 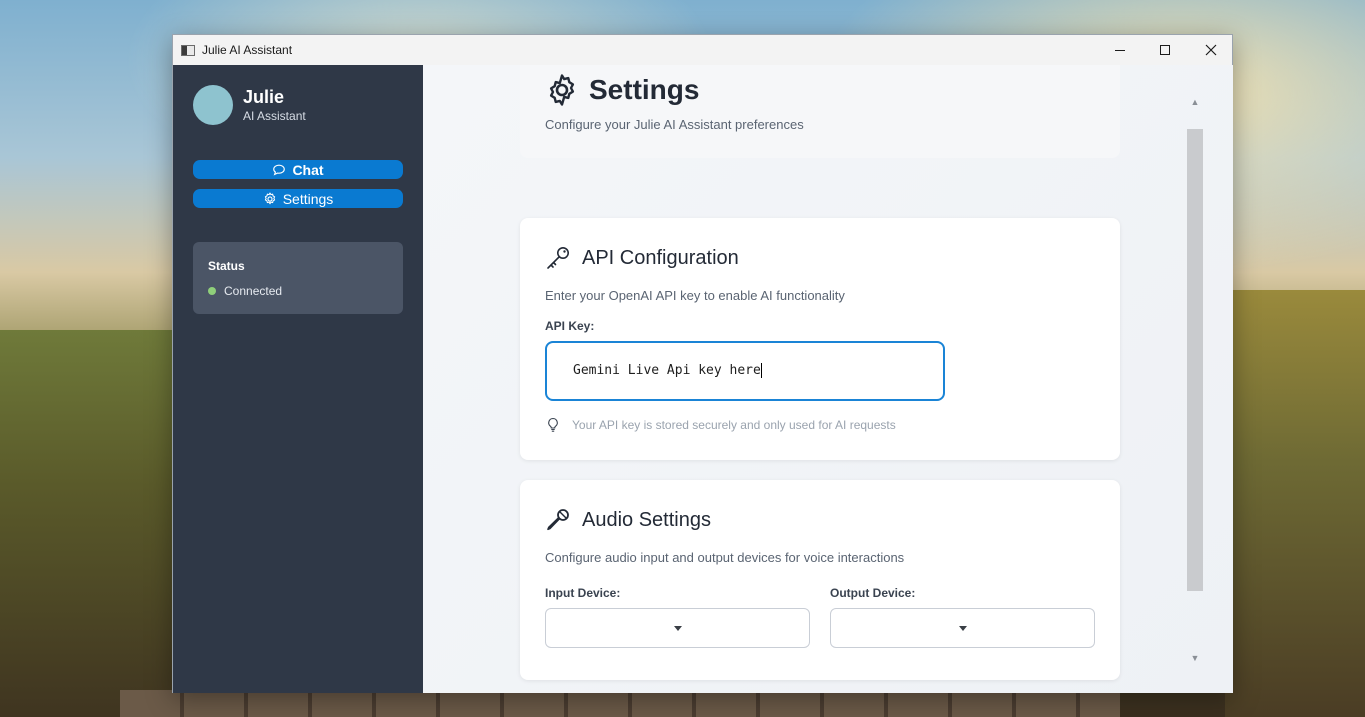 I want to click on audio-card-title: Audio Settings, so click(x=646, y=519).